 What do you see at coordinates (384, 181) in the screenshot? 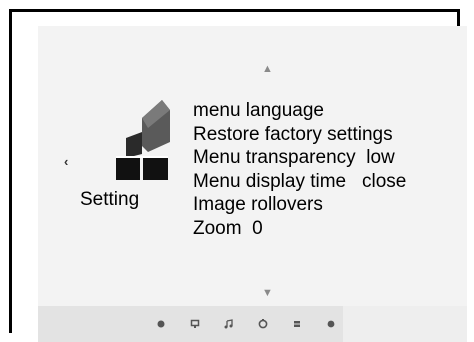
I see `menu-item-value: close` at bounding box center [384, 181].